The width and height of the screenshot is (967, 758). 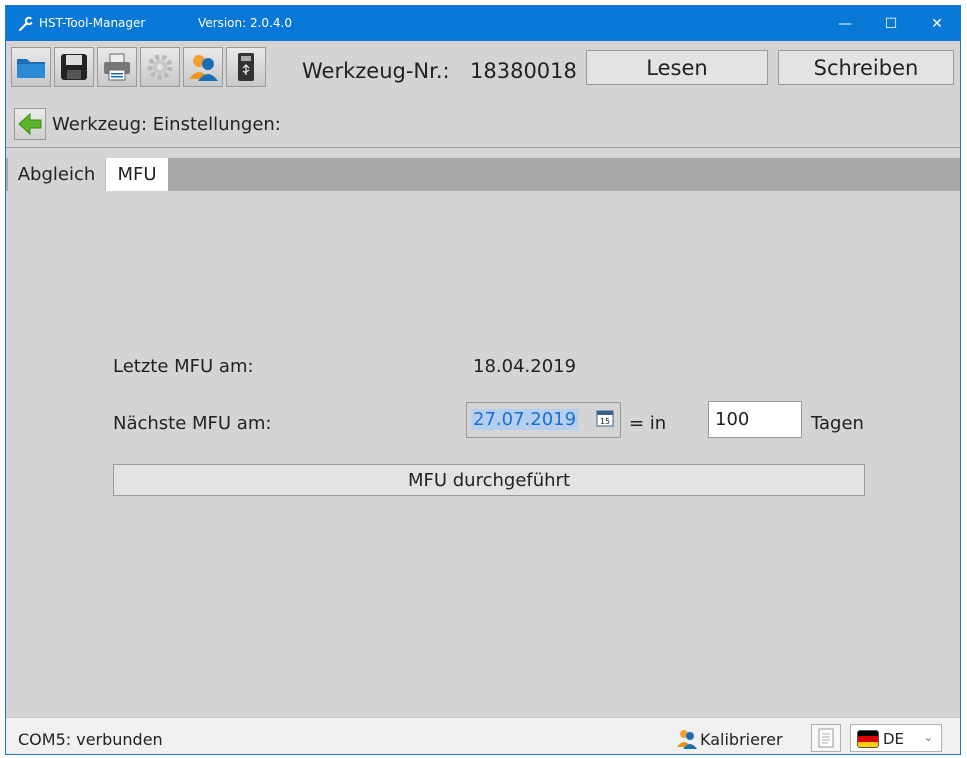 I want to click on settings-icon, so click(x=160, y=67).